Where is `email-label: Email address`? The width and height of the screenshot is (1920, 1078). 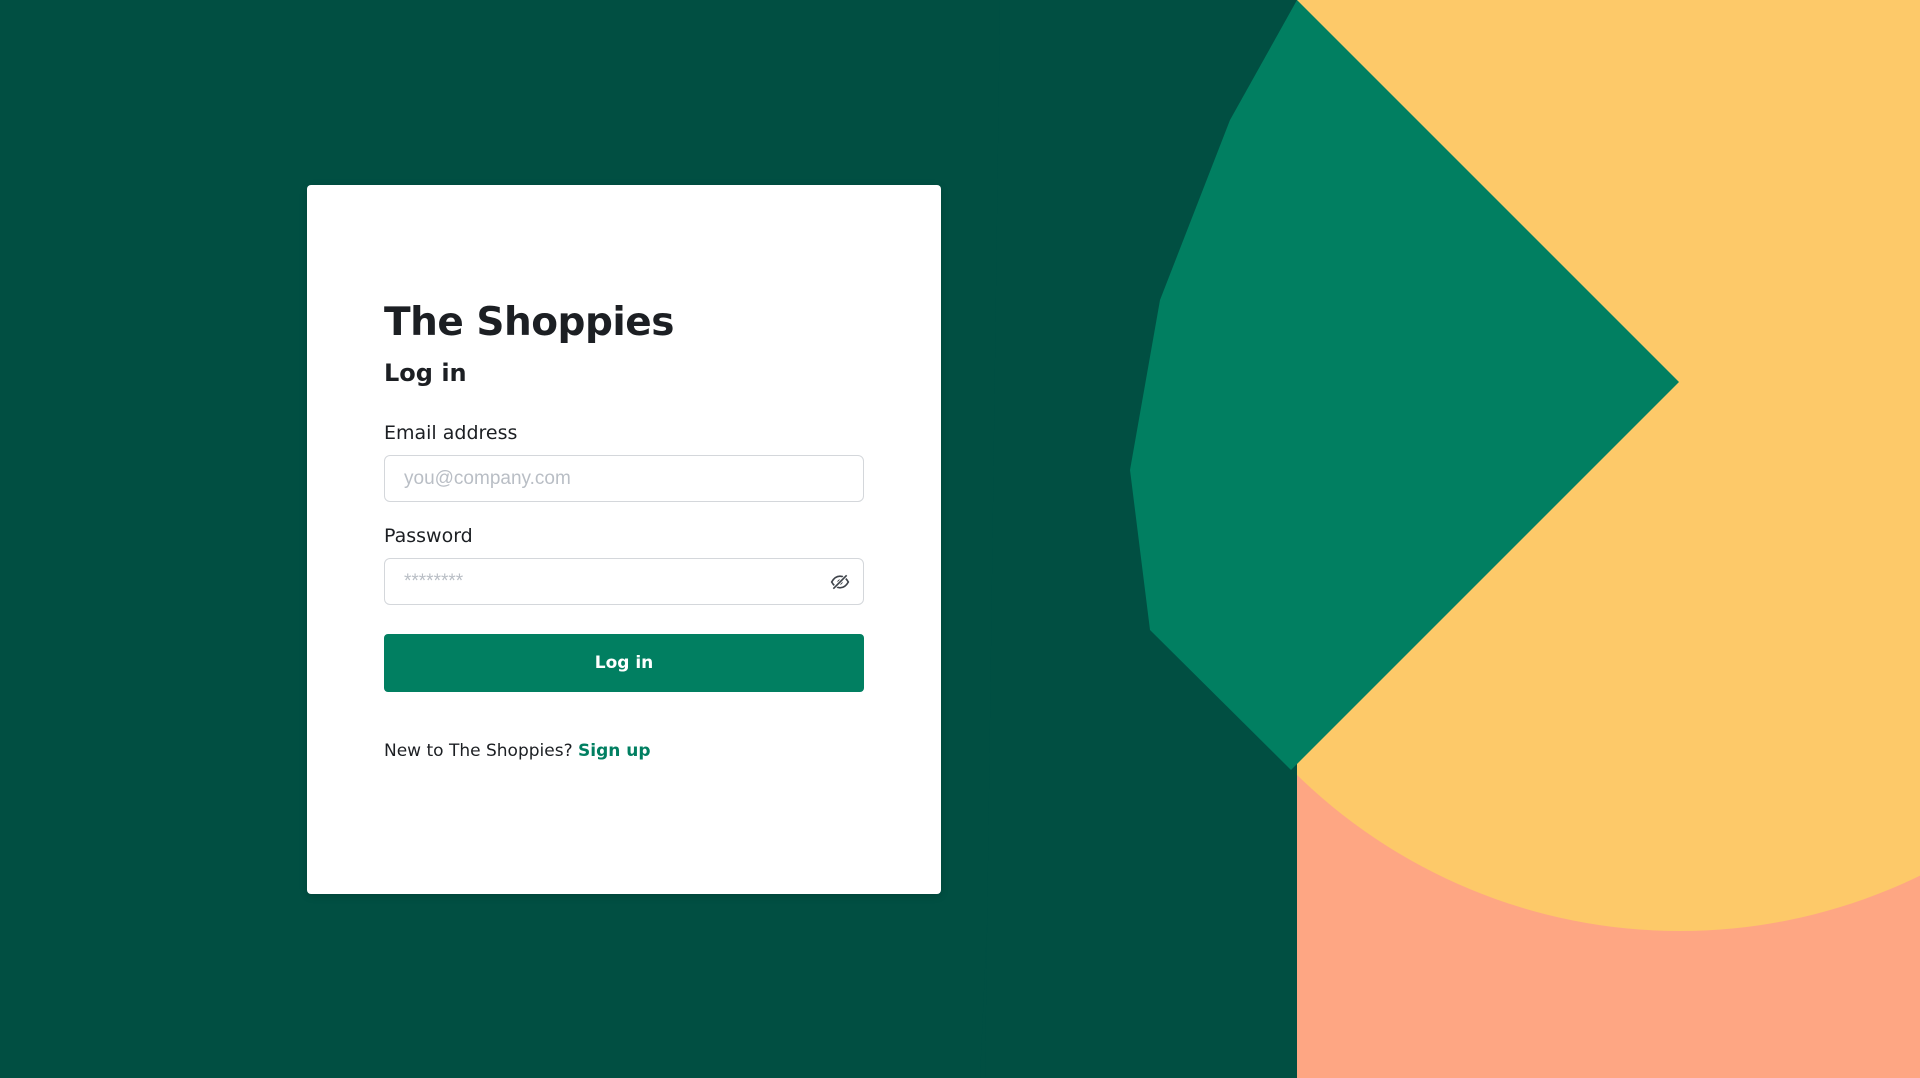
email-label: Email address is located at coordinates (451, 433).